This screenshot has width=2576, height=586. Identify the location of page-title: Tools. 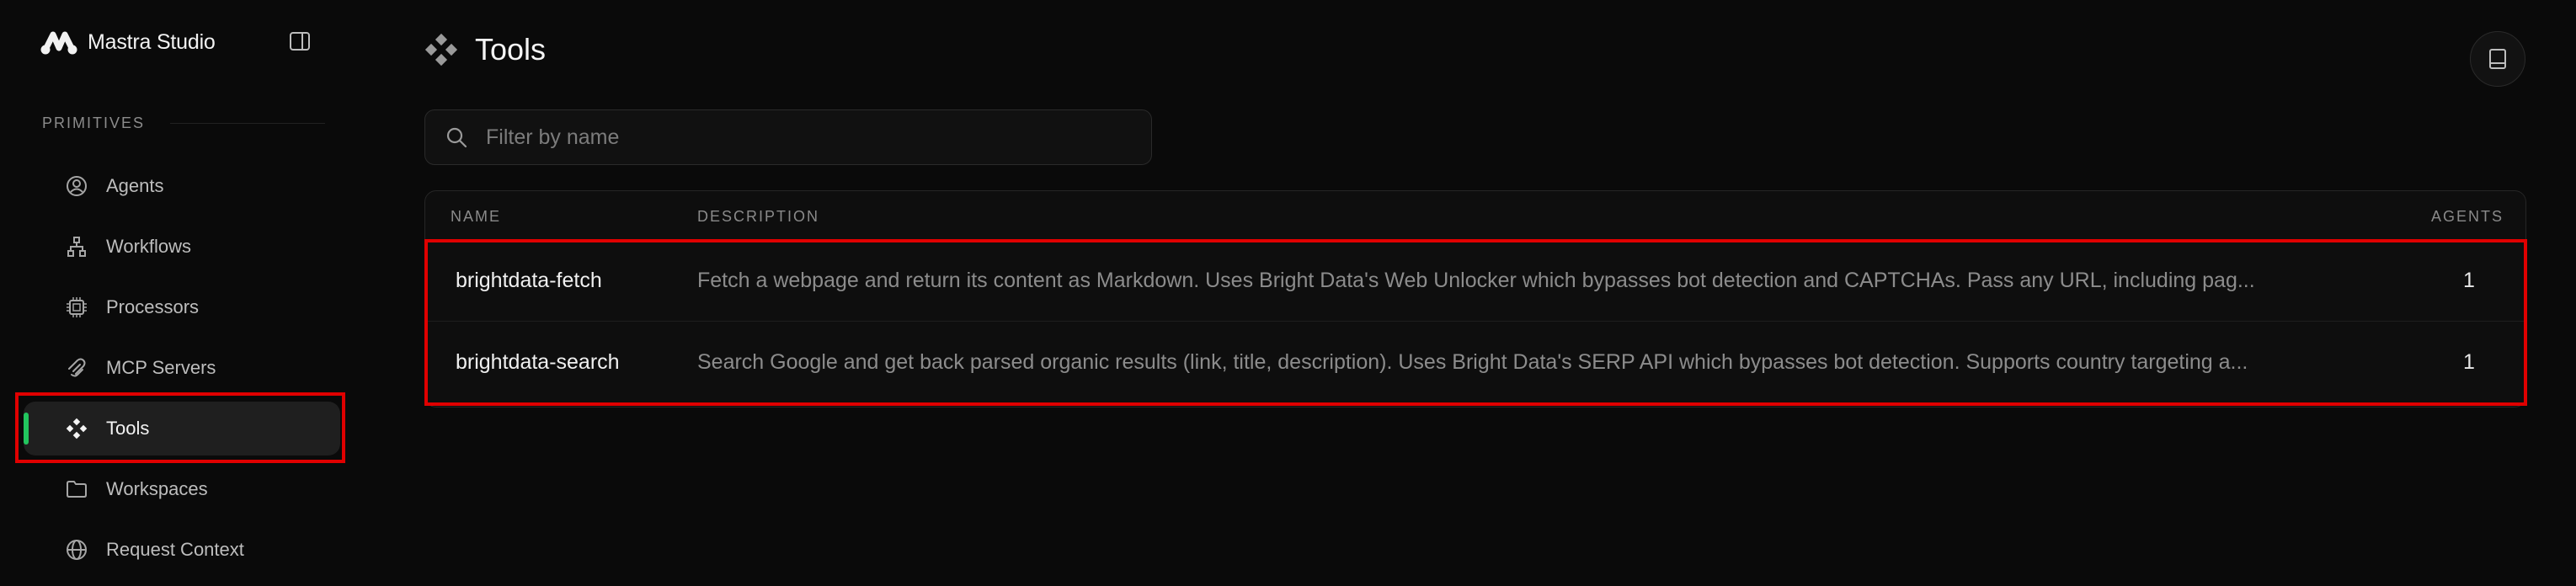
(511, 49).